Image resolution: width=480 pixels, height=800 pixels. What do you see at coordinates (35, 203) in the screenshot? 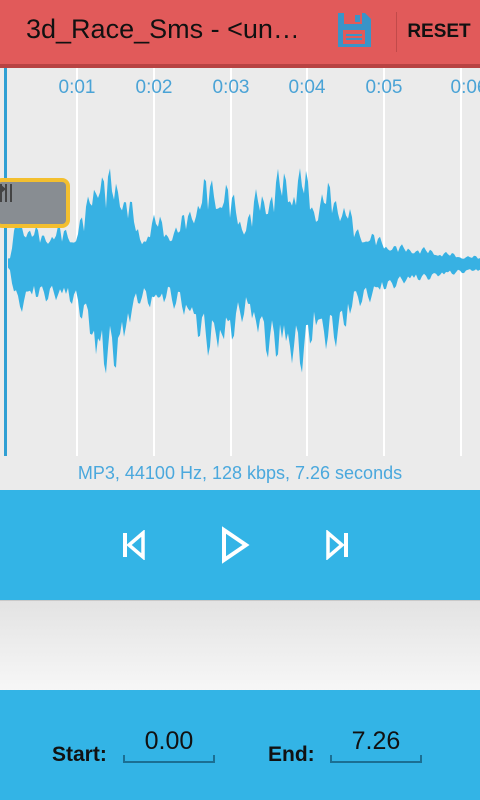
I see `start-marker-handle` at bounding box center [35, 203].